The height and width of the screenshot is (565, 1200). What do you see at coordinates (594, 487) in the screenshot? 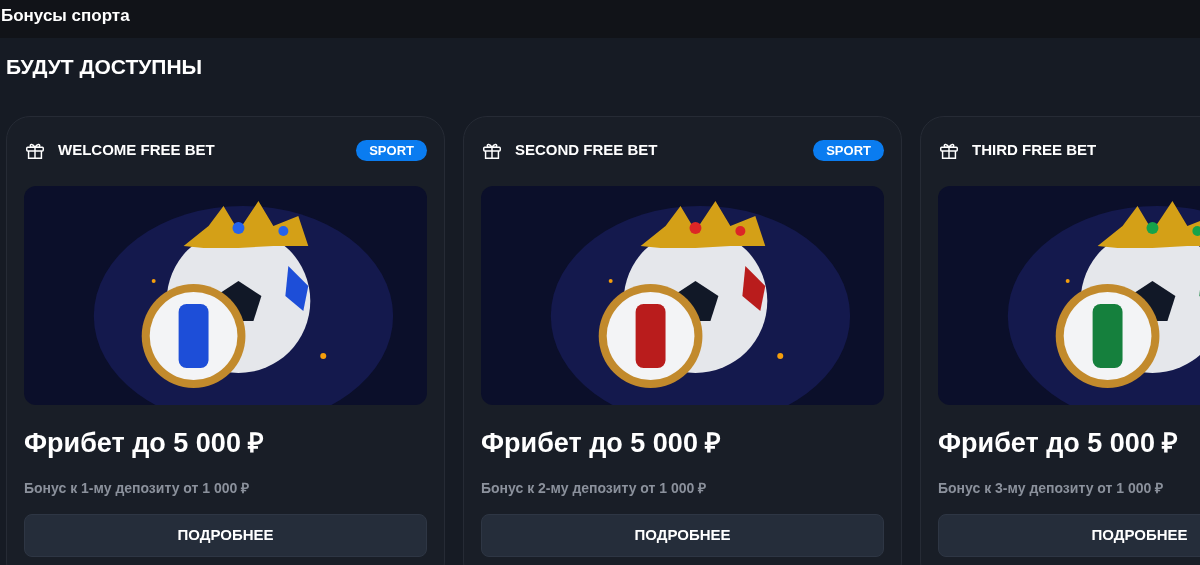
I see `bonus-description: Бонус к 2-му депозиту от 1 000 ₽` at bounding box center [594, 487].